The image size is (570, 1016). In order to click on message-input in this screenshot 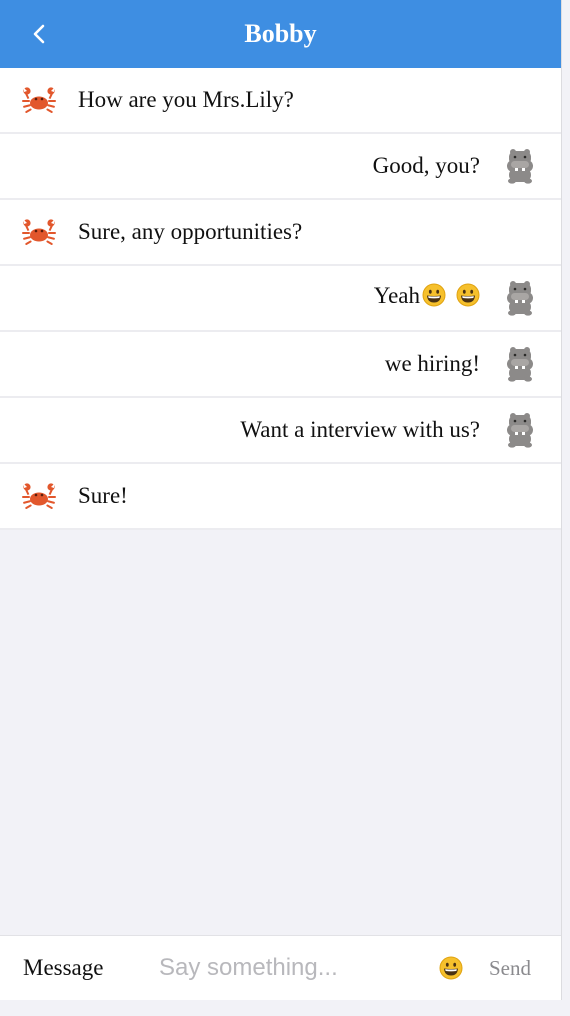, I will do `click(294, 968)`.